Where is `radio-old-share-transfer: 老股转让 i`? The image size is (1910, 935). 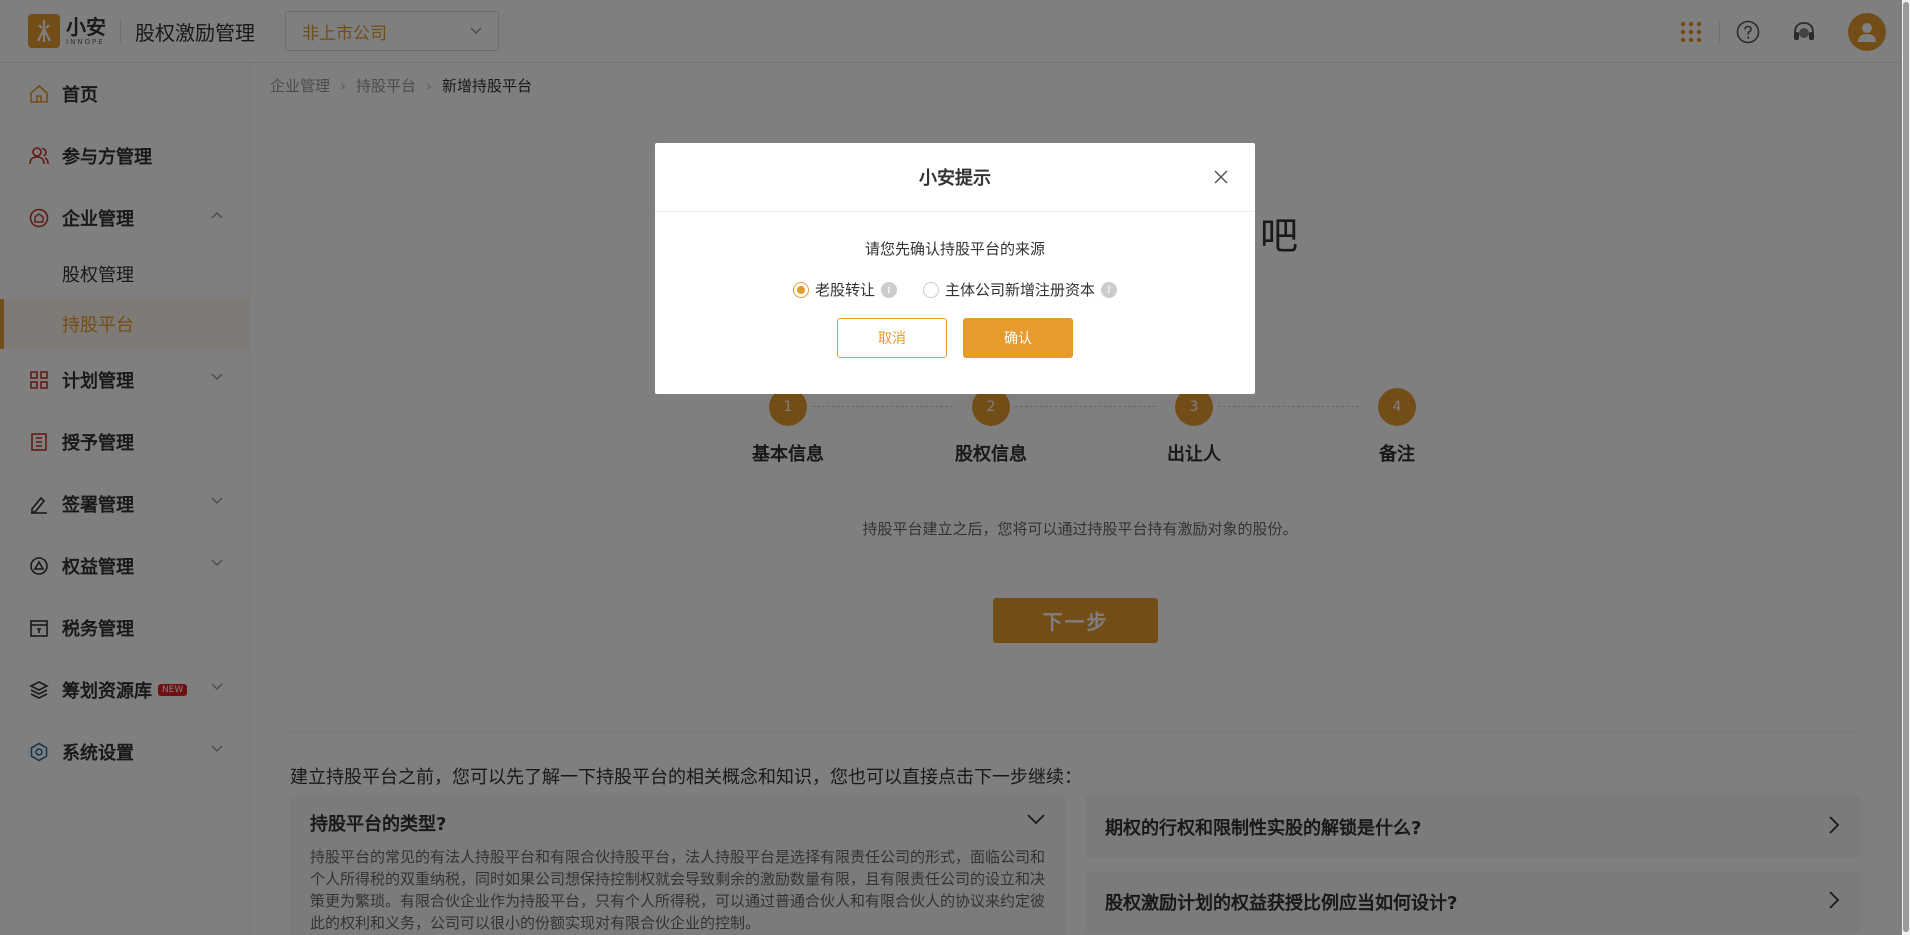 radio-old-share-transfer: 老股转让 i is located at coordinates (844, 289).